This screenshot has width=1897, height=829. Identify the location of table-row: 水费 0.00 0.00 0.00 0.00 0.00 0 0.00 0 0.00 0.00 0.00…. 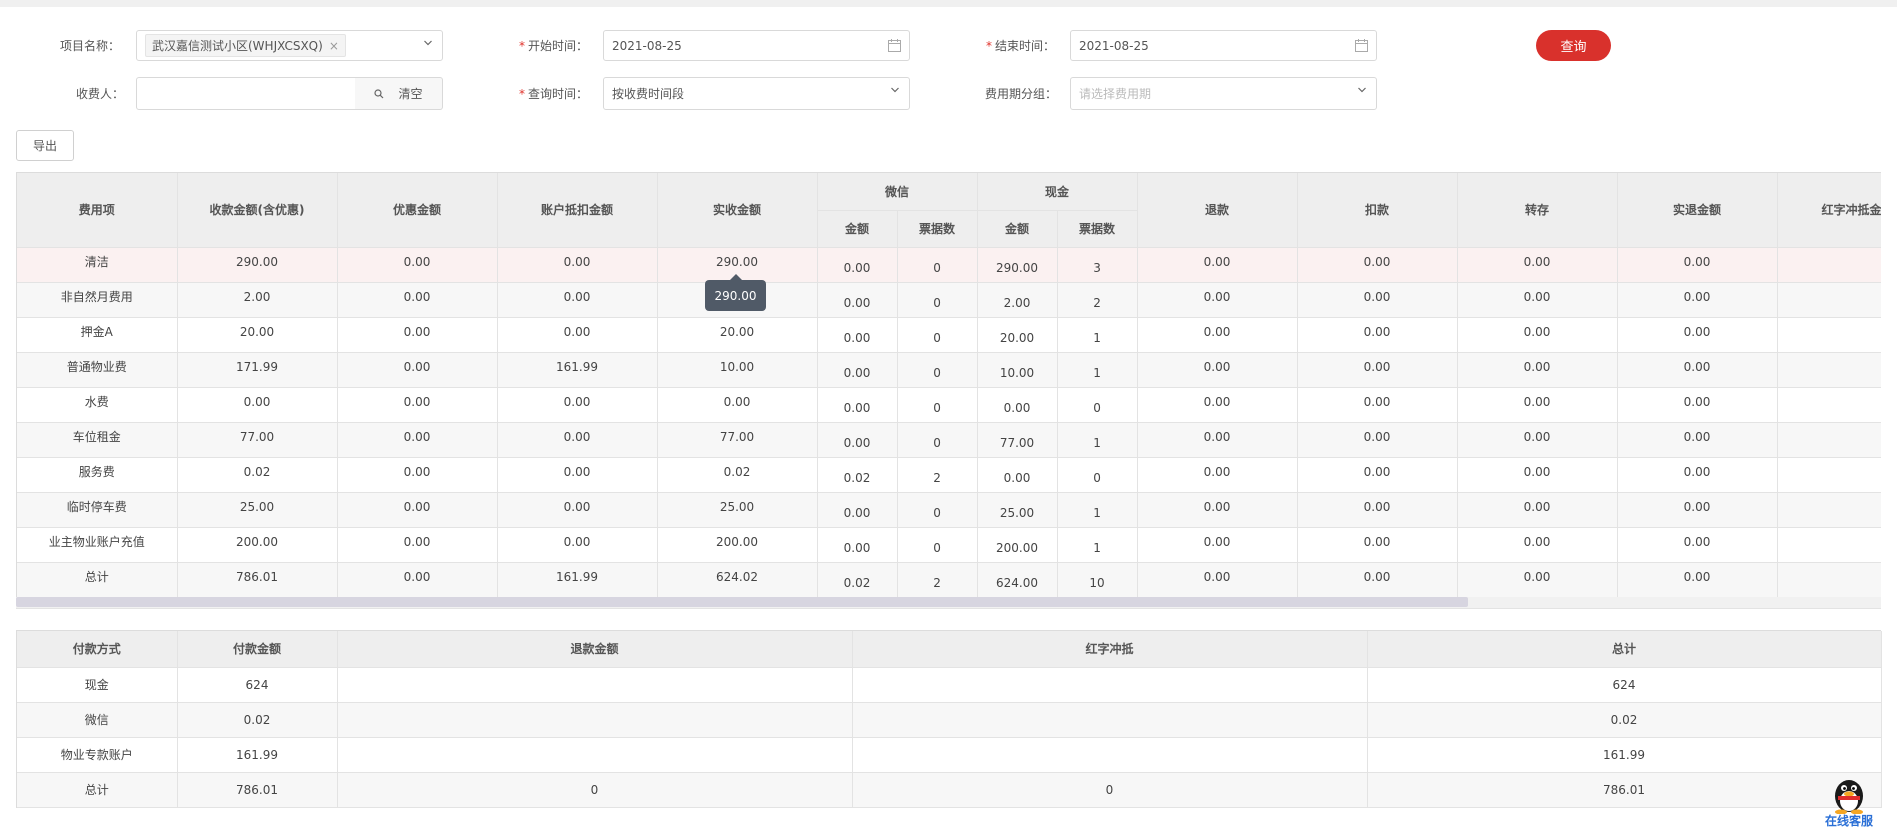
(949, 405).